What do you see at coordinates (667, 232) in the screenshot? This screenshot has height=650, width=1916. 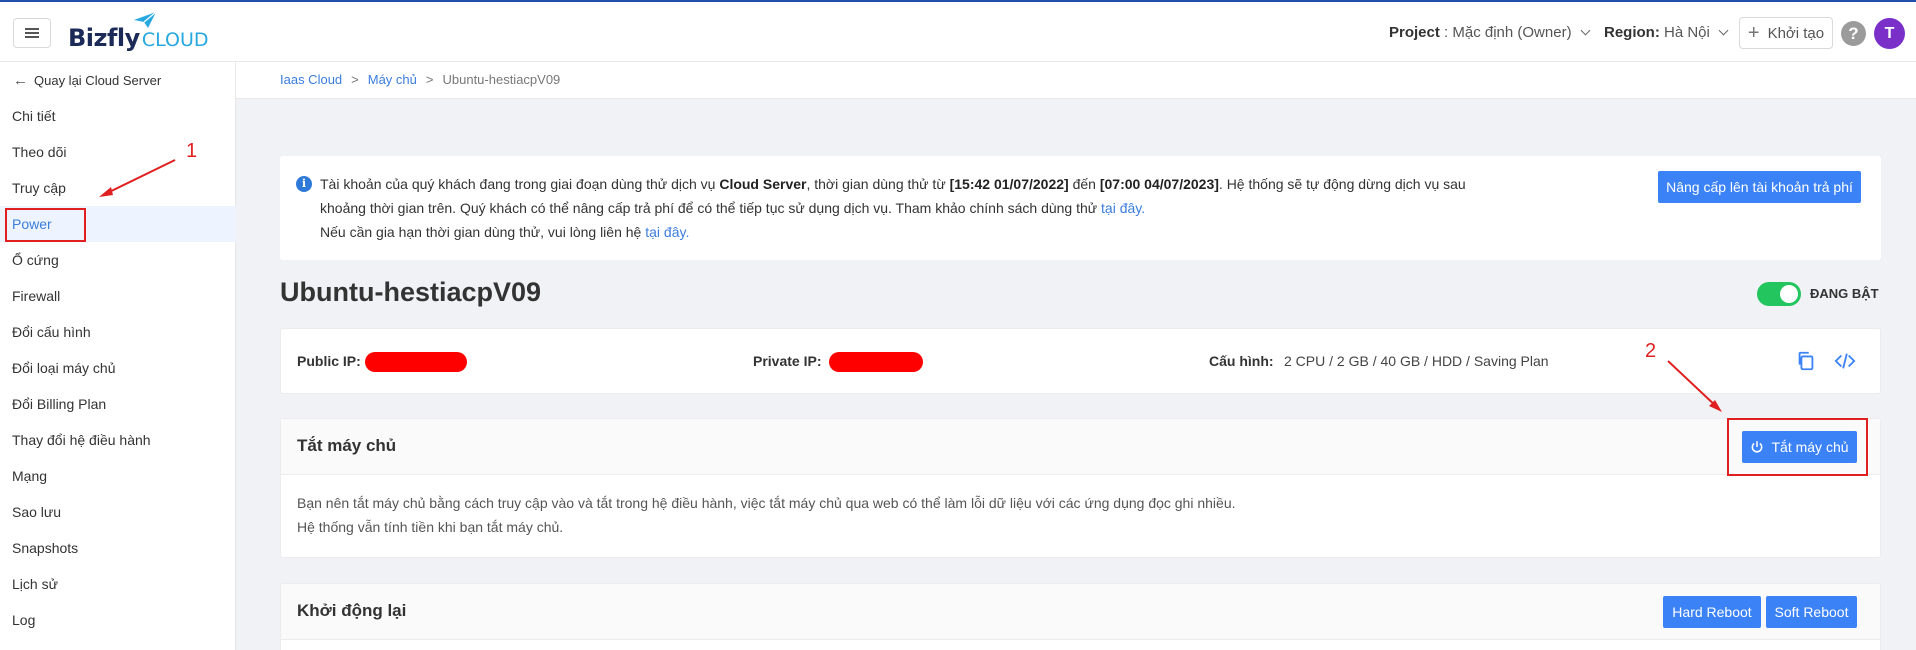 I see `contact-link: tại đây.` at bounding box center [667, 232].